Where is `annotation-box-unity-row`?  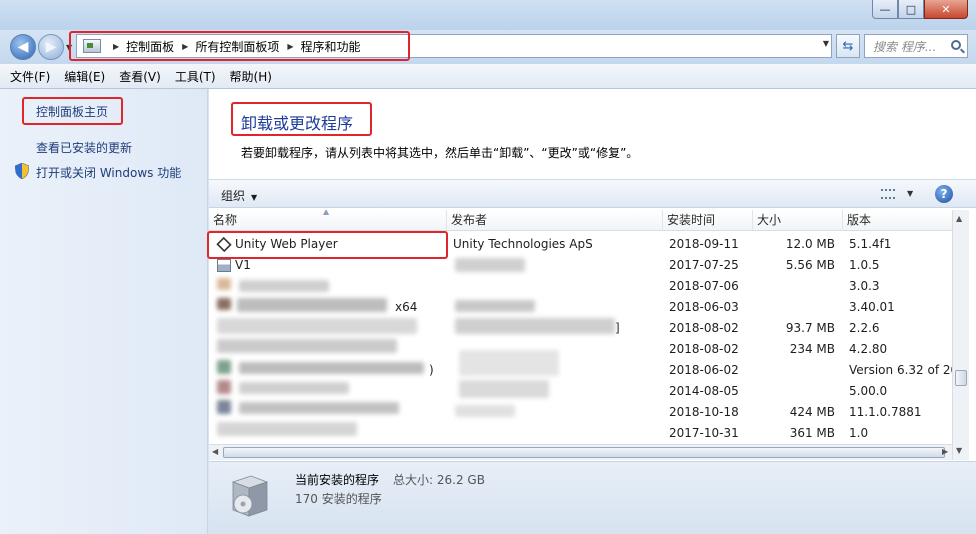 annotation-box-unity-row is located at coordinates (327, 245).